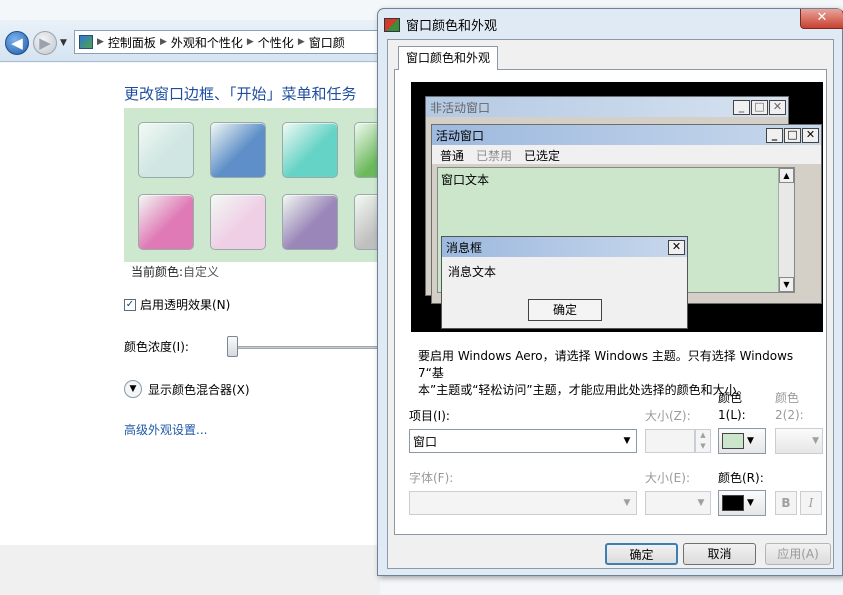  Describe the element at coordinates (523, 503) in the screenshot. I see `font-select: ▼` at that location.